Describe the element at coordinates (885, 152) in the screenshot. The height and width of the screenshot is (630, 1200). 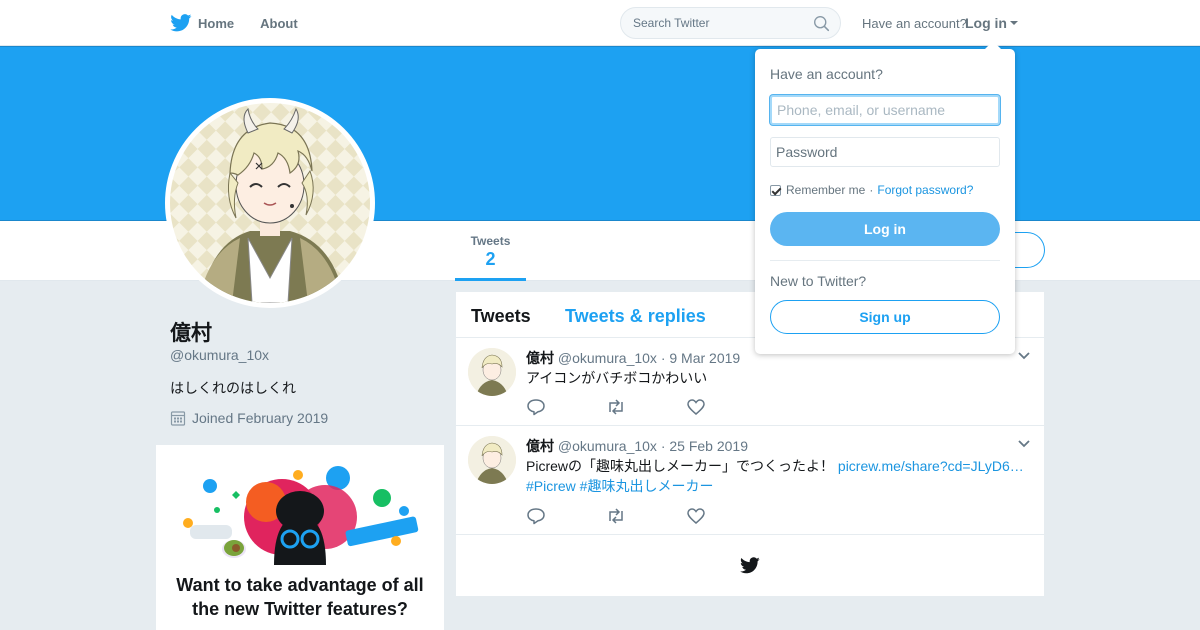
I see `password-field` at that location.